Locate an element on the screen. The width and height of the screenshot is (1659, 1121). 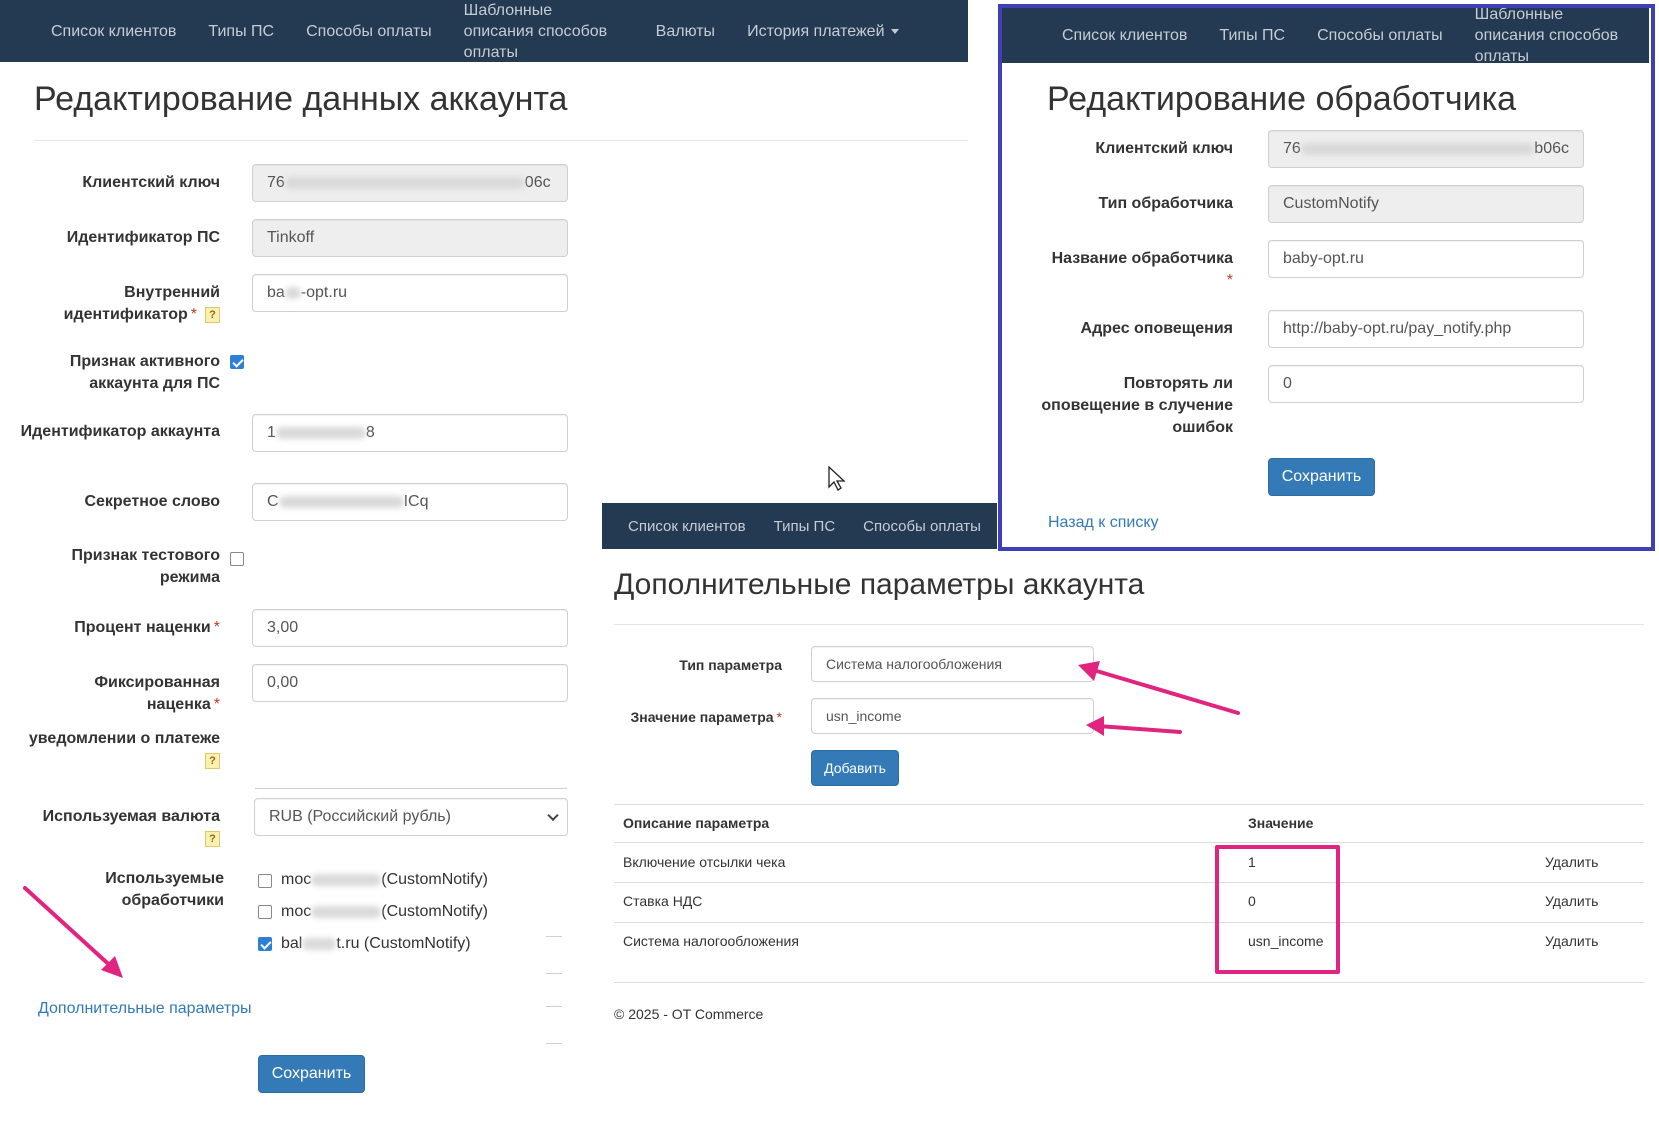
secret-field: C ICq is located at coordinates (410, 502).